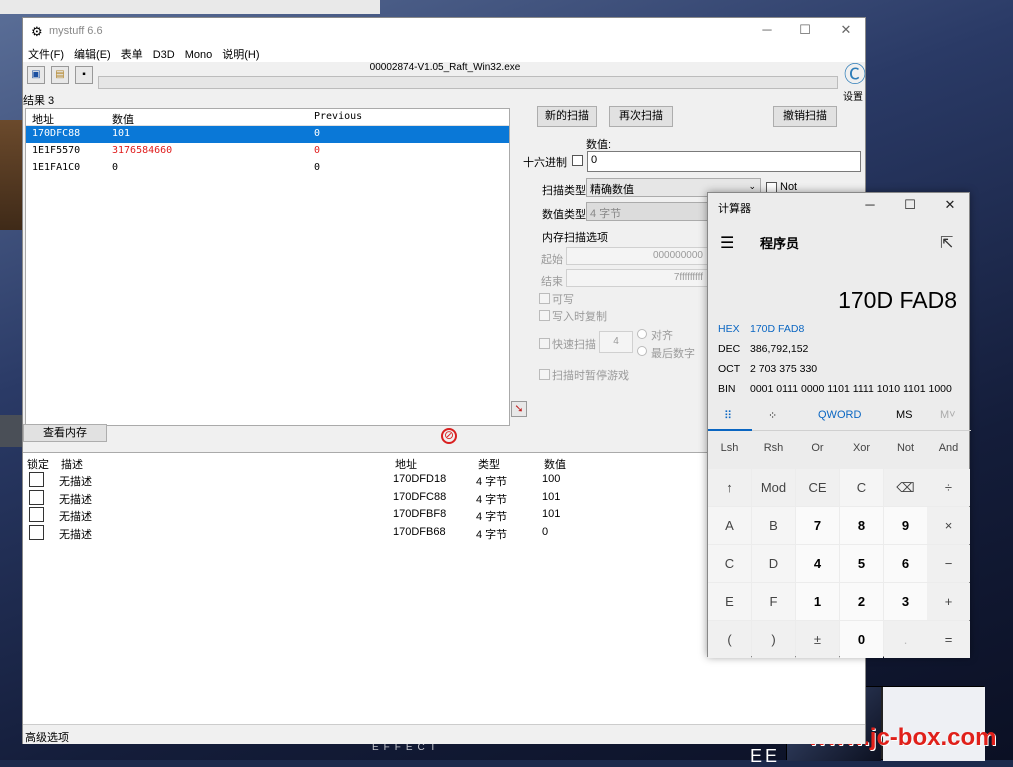 The image size is (1013, 767). I want to click on calc-key-r1c4: 9, so click(905, 525).